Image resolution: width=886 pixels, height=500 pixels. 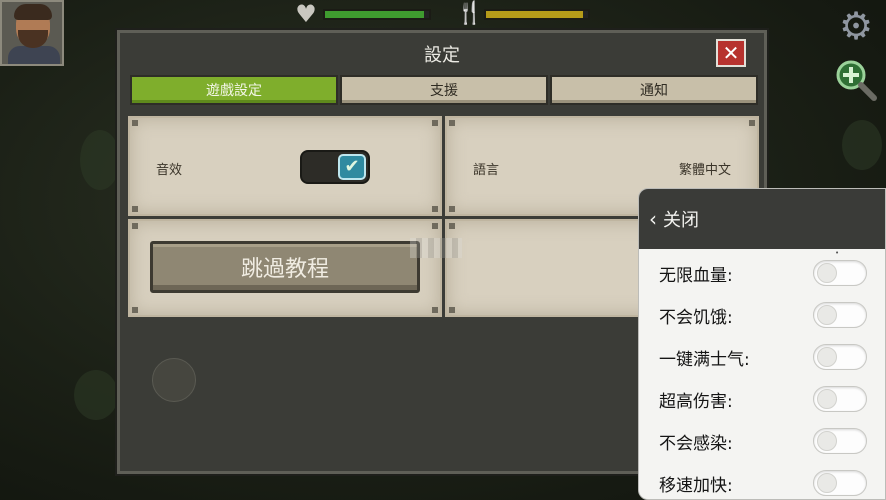 I want to click on cheat-label: 无限血量:, so click(x=696, y=276).